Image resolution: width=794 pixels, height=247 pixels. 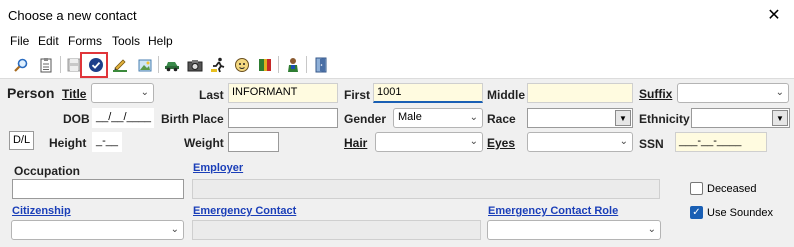 I want to click on clipboard-icon, so click(x=45, y=64).